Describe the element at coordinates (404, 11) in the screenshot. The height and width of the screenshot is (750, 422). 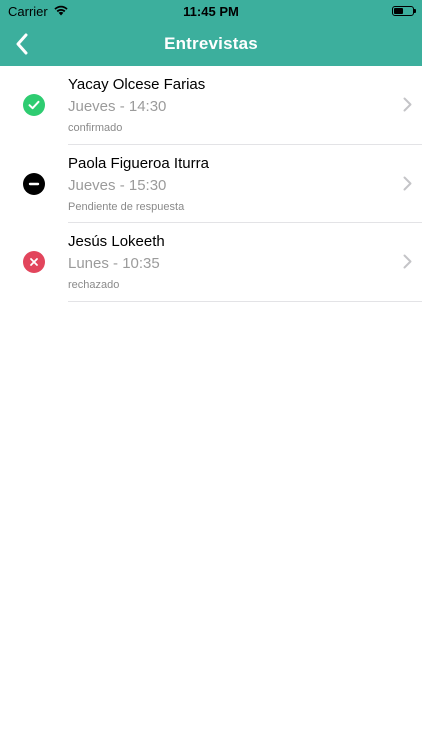
I see `battery-icon` at that location.